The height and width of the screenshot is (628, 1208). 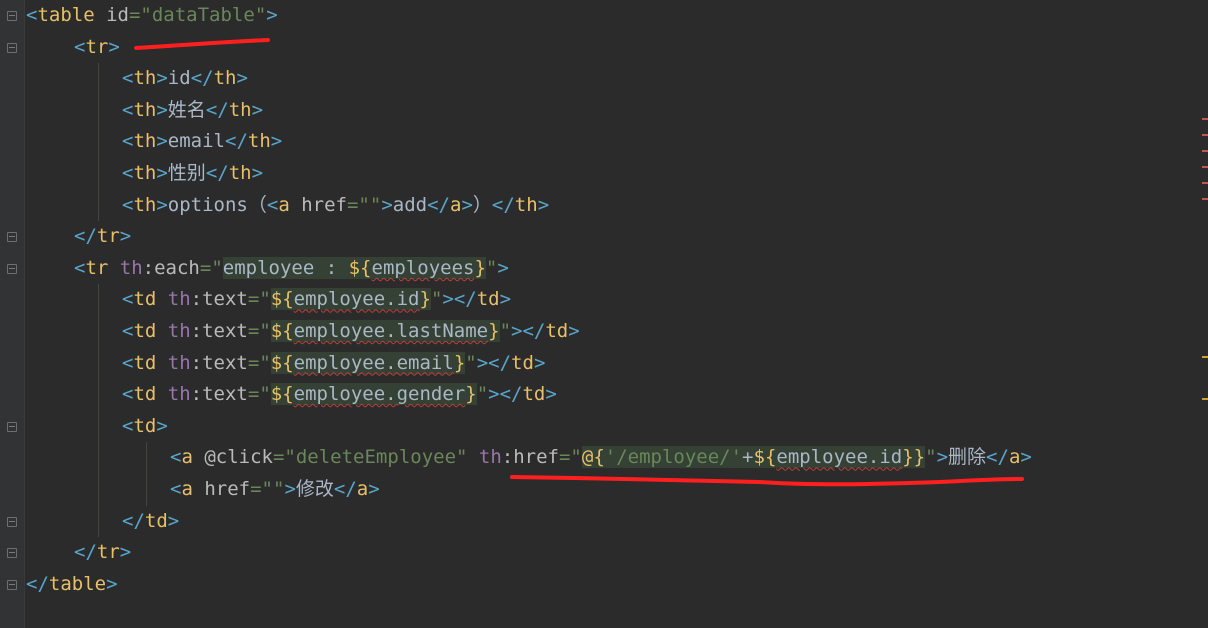 What do you see at coordinates (72, 585) in the screenshot?
I see `code-line: </table>` at bounding box center [72, 585].